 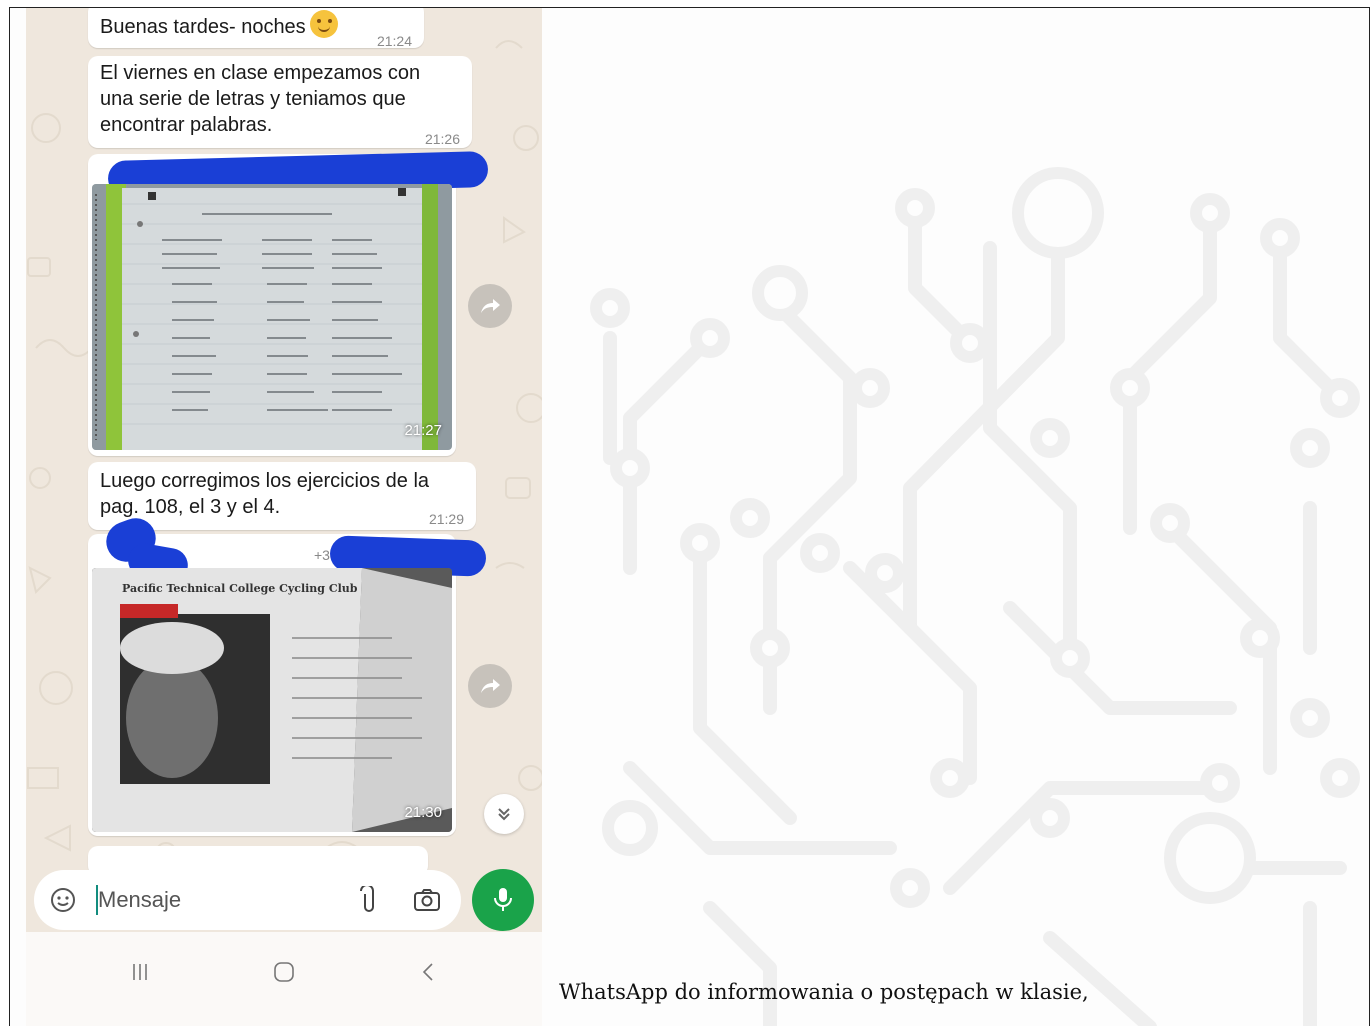 What do you see at coordinates (240, 588) in the screenshot?
I see `book-header: Pacific Technical College Cycling Club` at bounding box center [240, 588].